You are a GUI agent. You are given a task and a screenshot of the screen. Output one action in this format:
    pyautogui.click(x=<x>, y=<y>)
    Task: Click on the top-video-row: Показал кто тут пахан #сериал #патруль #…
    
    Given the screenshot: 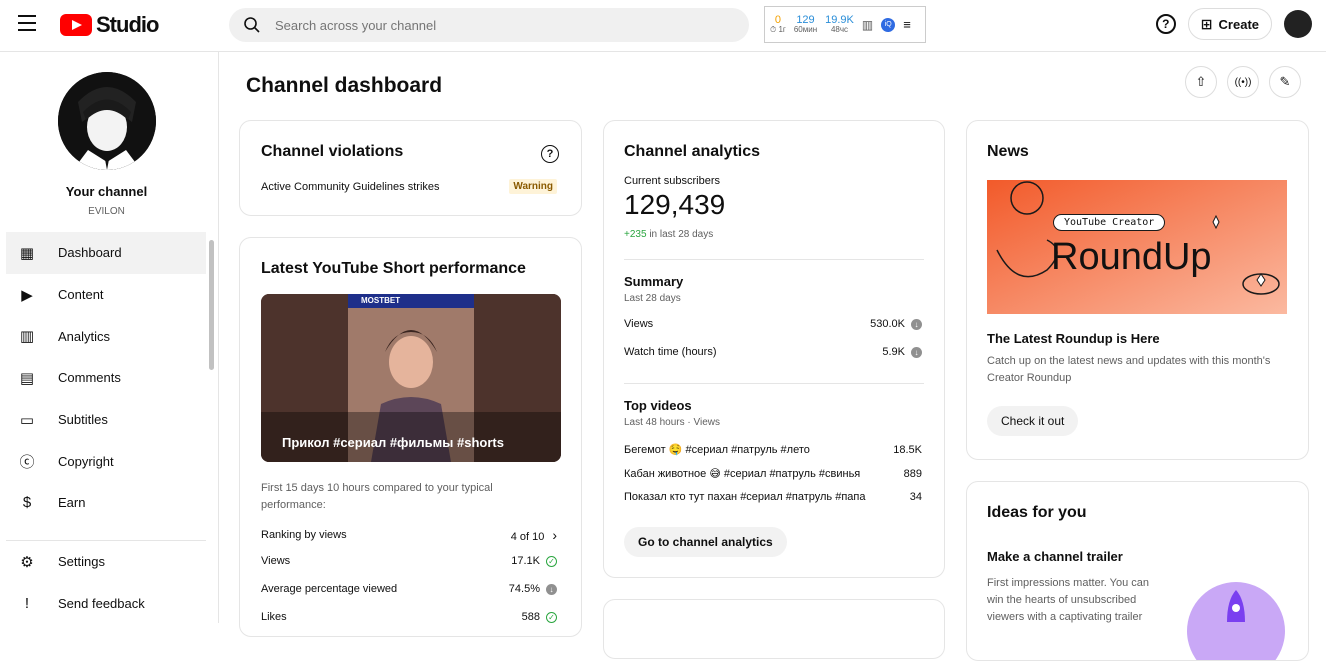 What is the action you would take?
    pyautogui.click(x=773, y=497)
    